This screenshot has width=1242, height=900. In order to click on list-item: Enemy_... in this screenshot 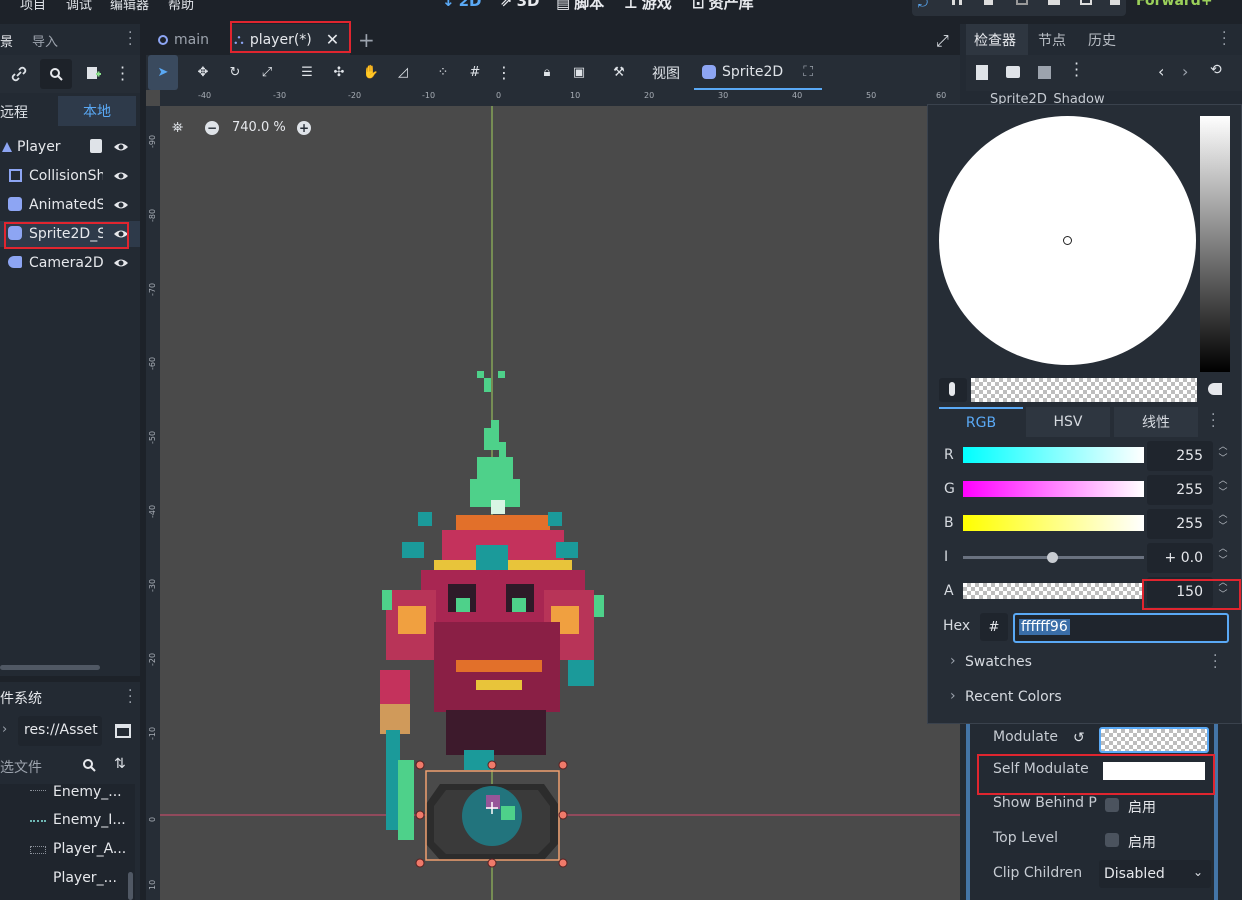, I will do `click(87, 792)`.